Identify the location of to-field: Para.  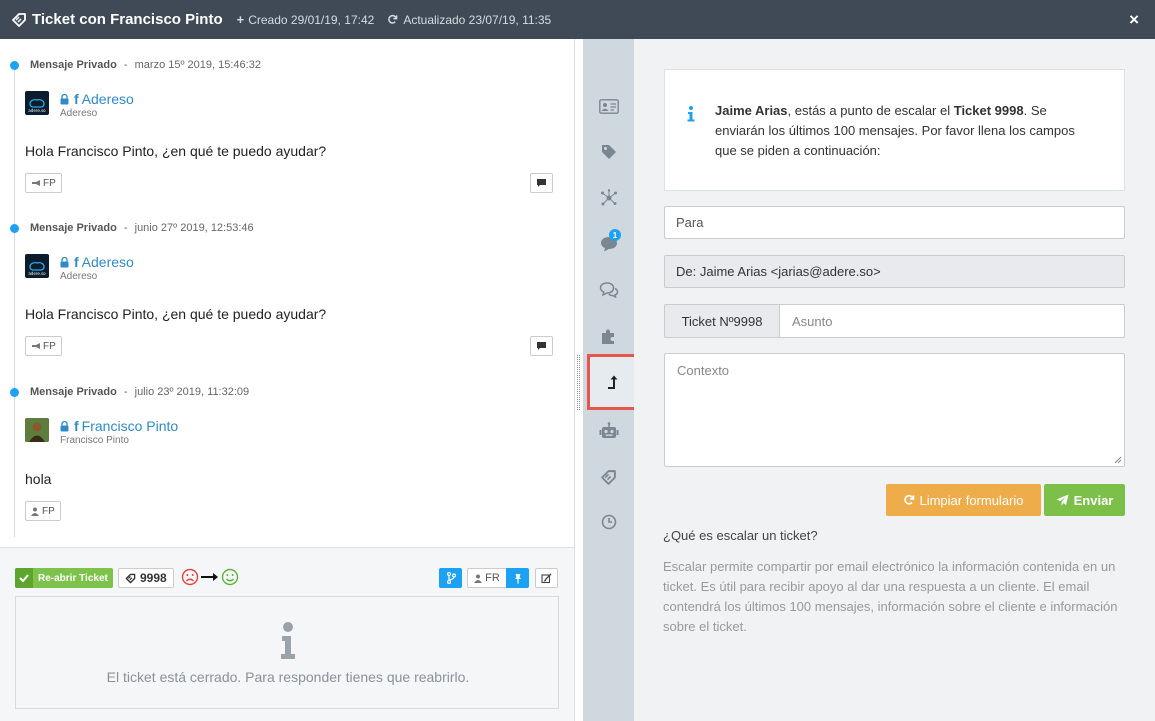
(894, 222).